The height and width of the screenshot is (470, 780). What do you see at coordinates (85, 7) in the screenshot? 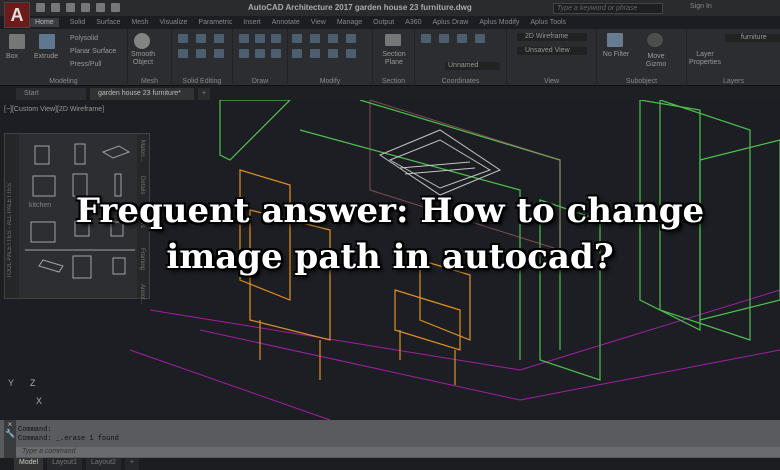
I see `save-as-icon` at bounding box center [85, 7].